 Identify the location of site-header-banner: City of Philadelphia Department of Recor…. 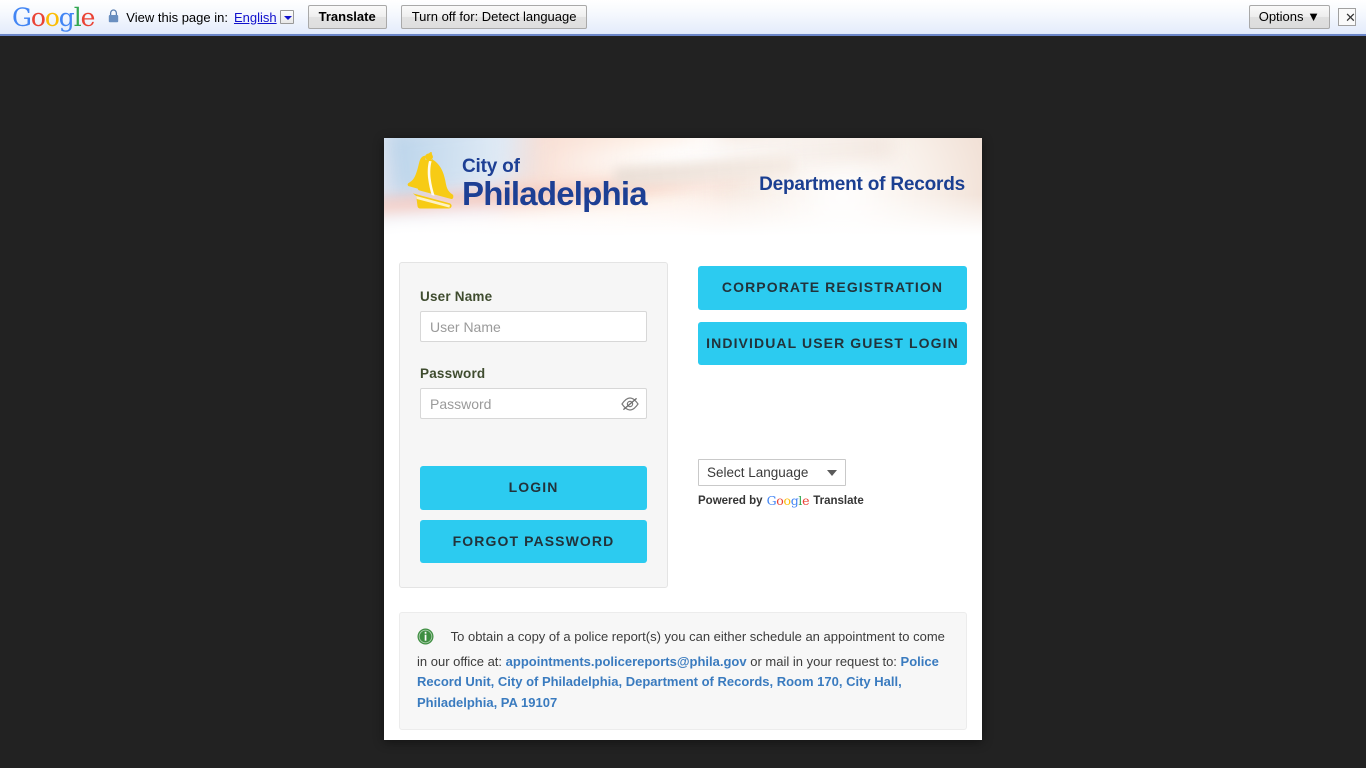
(683, 187).